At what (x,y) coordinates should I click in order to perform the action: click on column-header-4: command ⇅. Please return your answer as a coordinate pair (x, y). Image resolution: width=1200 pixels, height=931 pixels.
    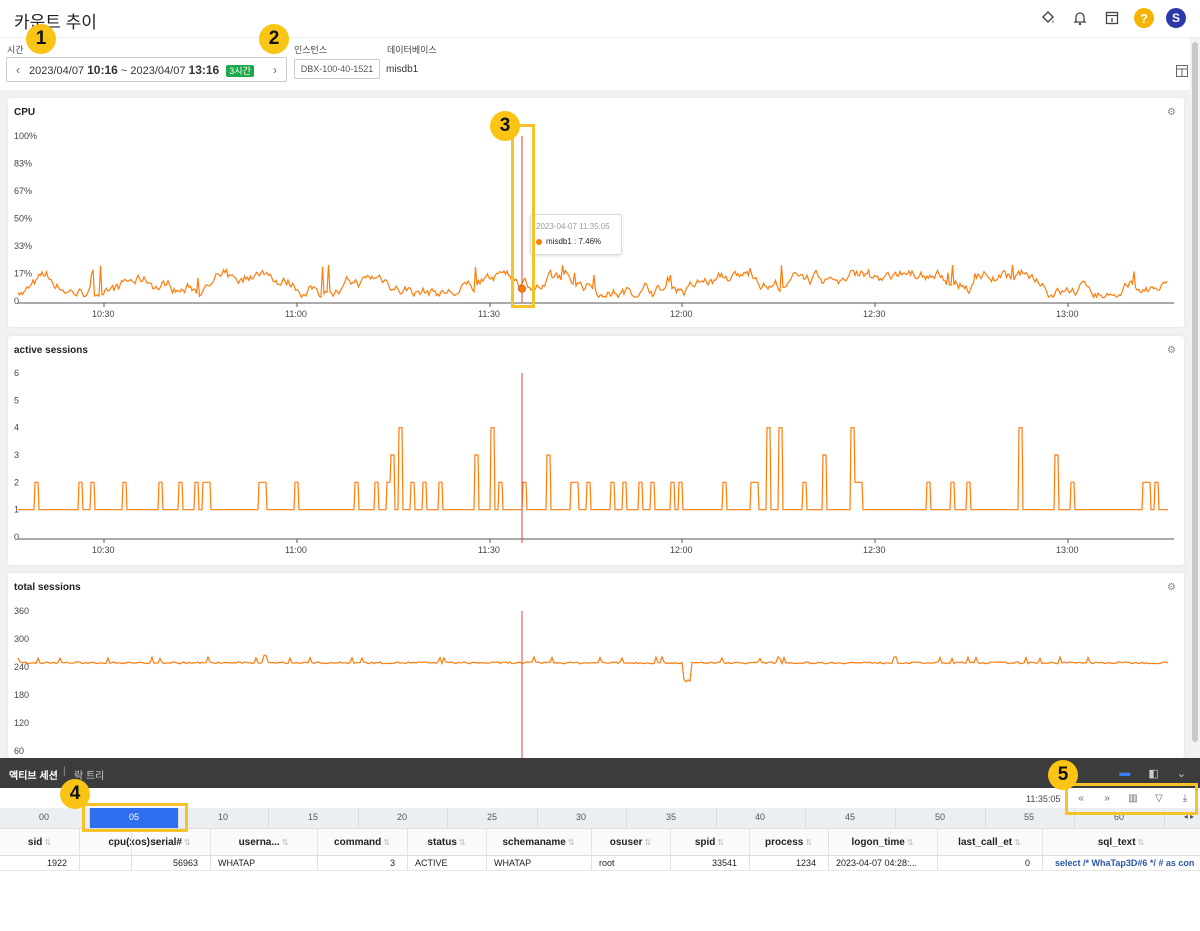
    Looking at the image, I should click on (362, 842).